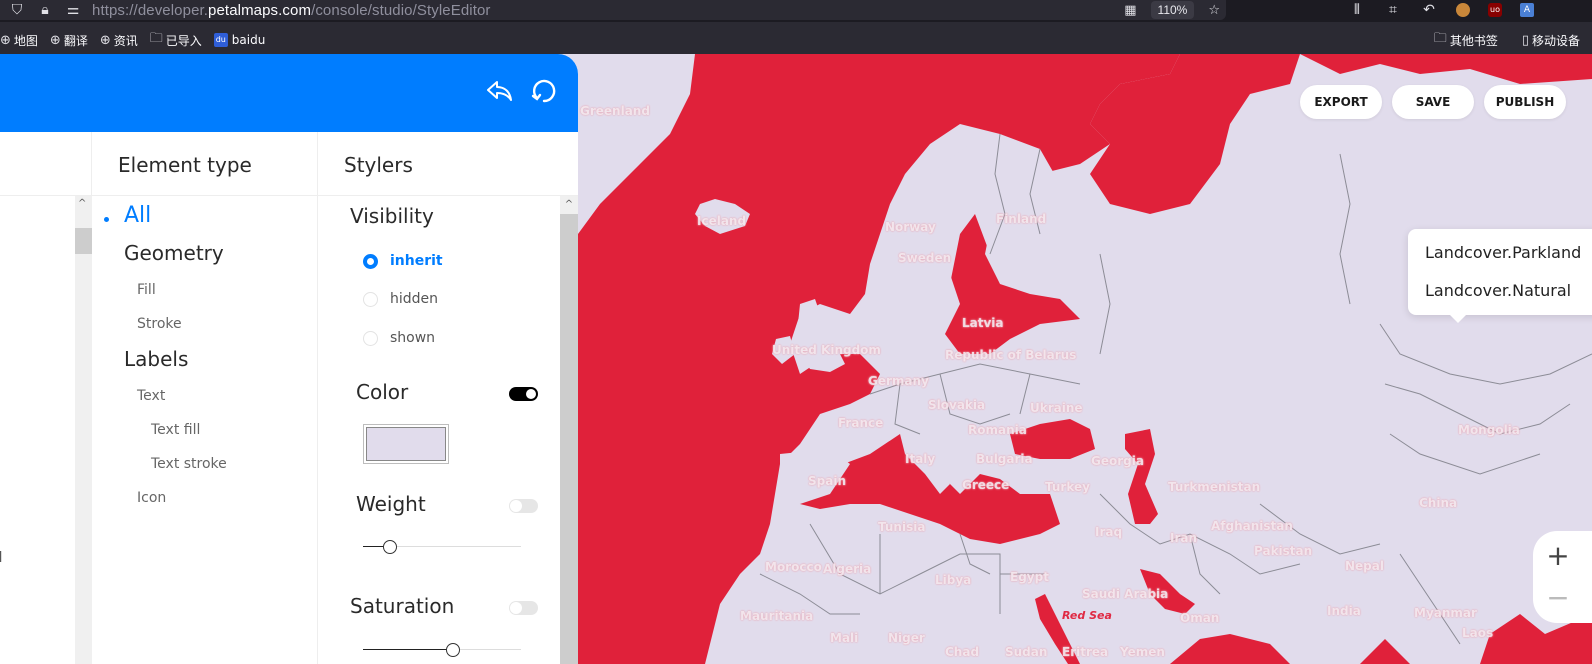  I want to click on map-country-label: Saudi Arabia, so click(1125, 594).